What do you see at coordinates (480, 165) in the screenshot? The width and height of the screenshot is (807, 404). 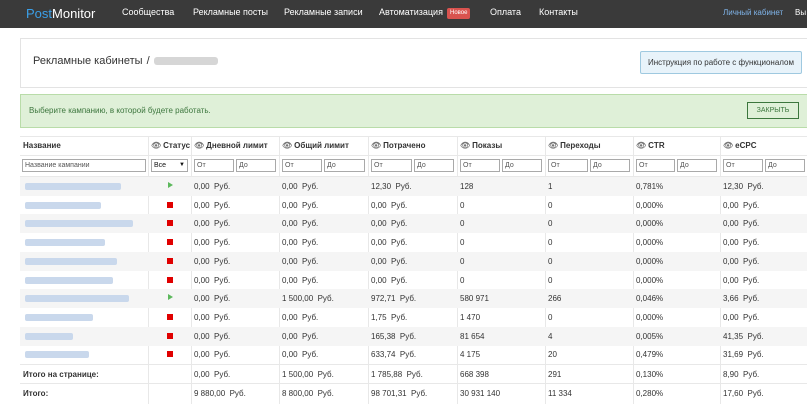 I see `filter-shows-from: От` at bounding box center [480, 165].